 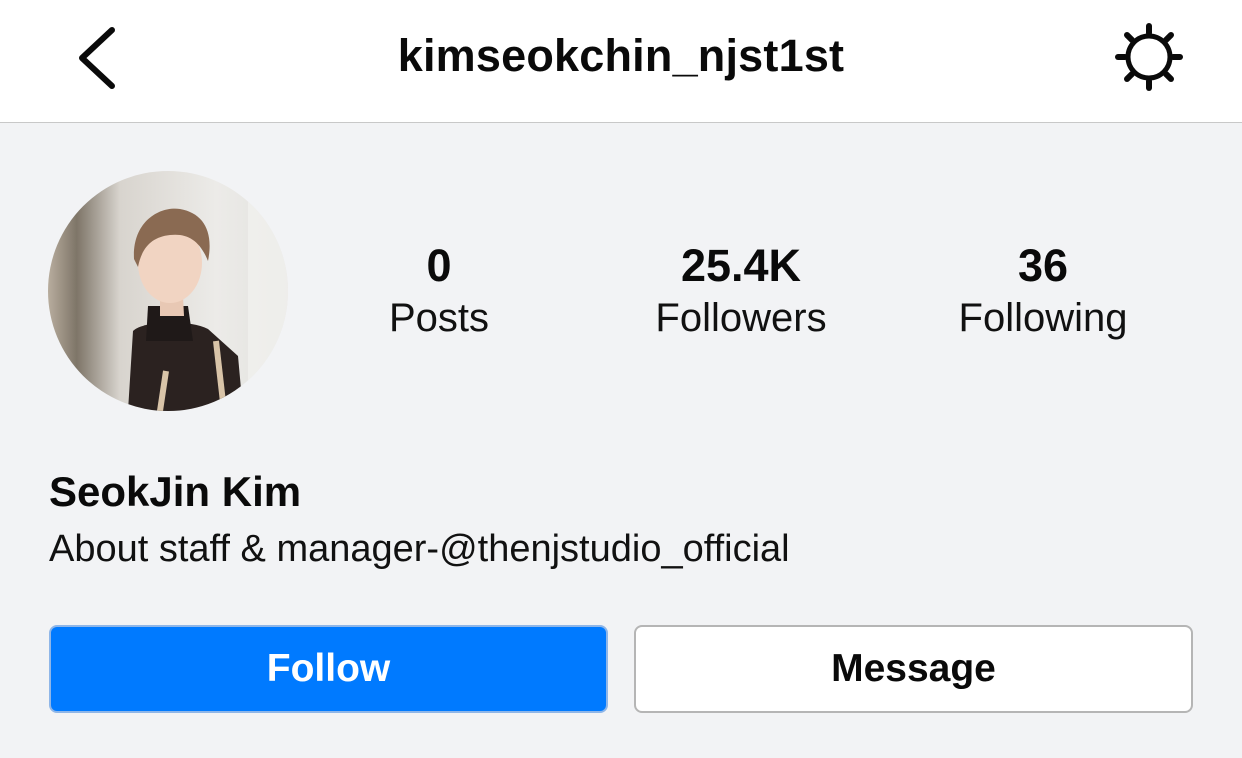 What do you see at coordinates (741, 292) in the screenshot?
I see `followers-stat: 25.4K Followers` at bounding box center [741, 292].